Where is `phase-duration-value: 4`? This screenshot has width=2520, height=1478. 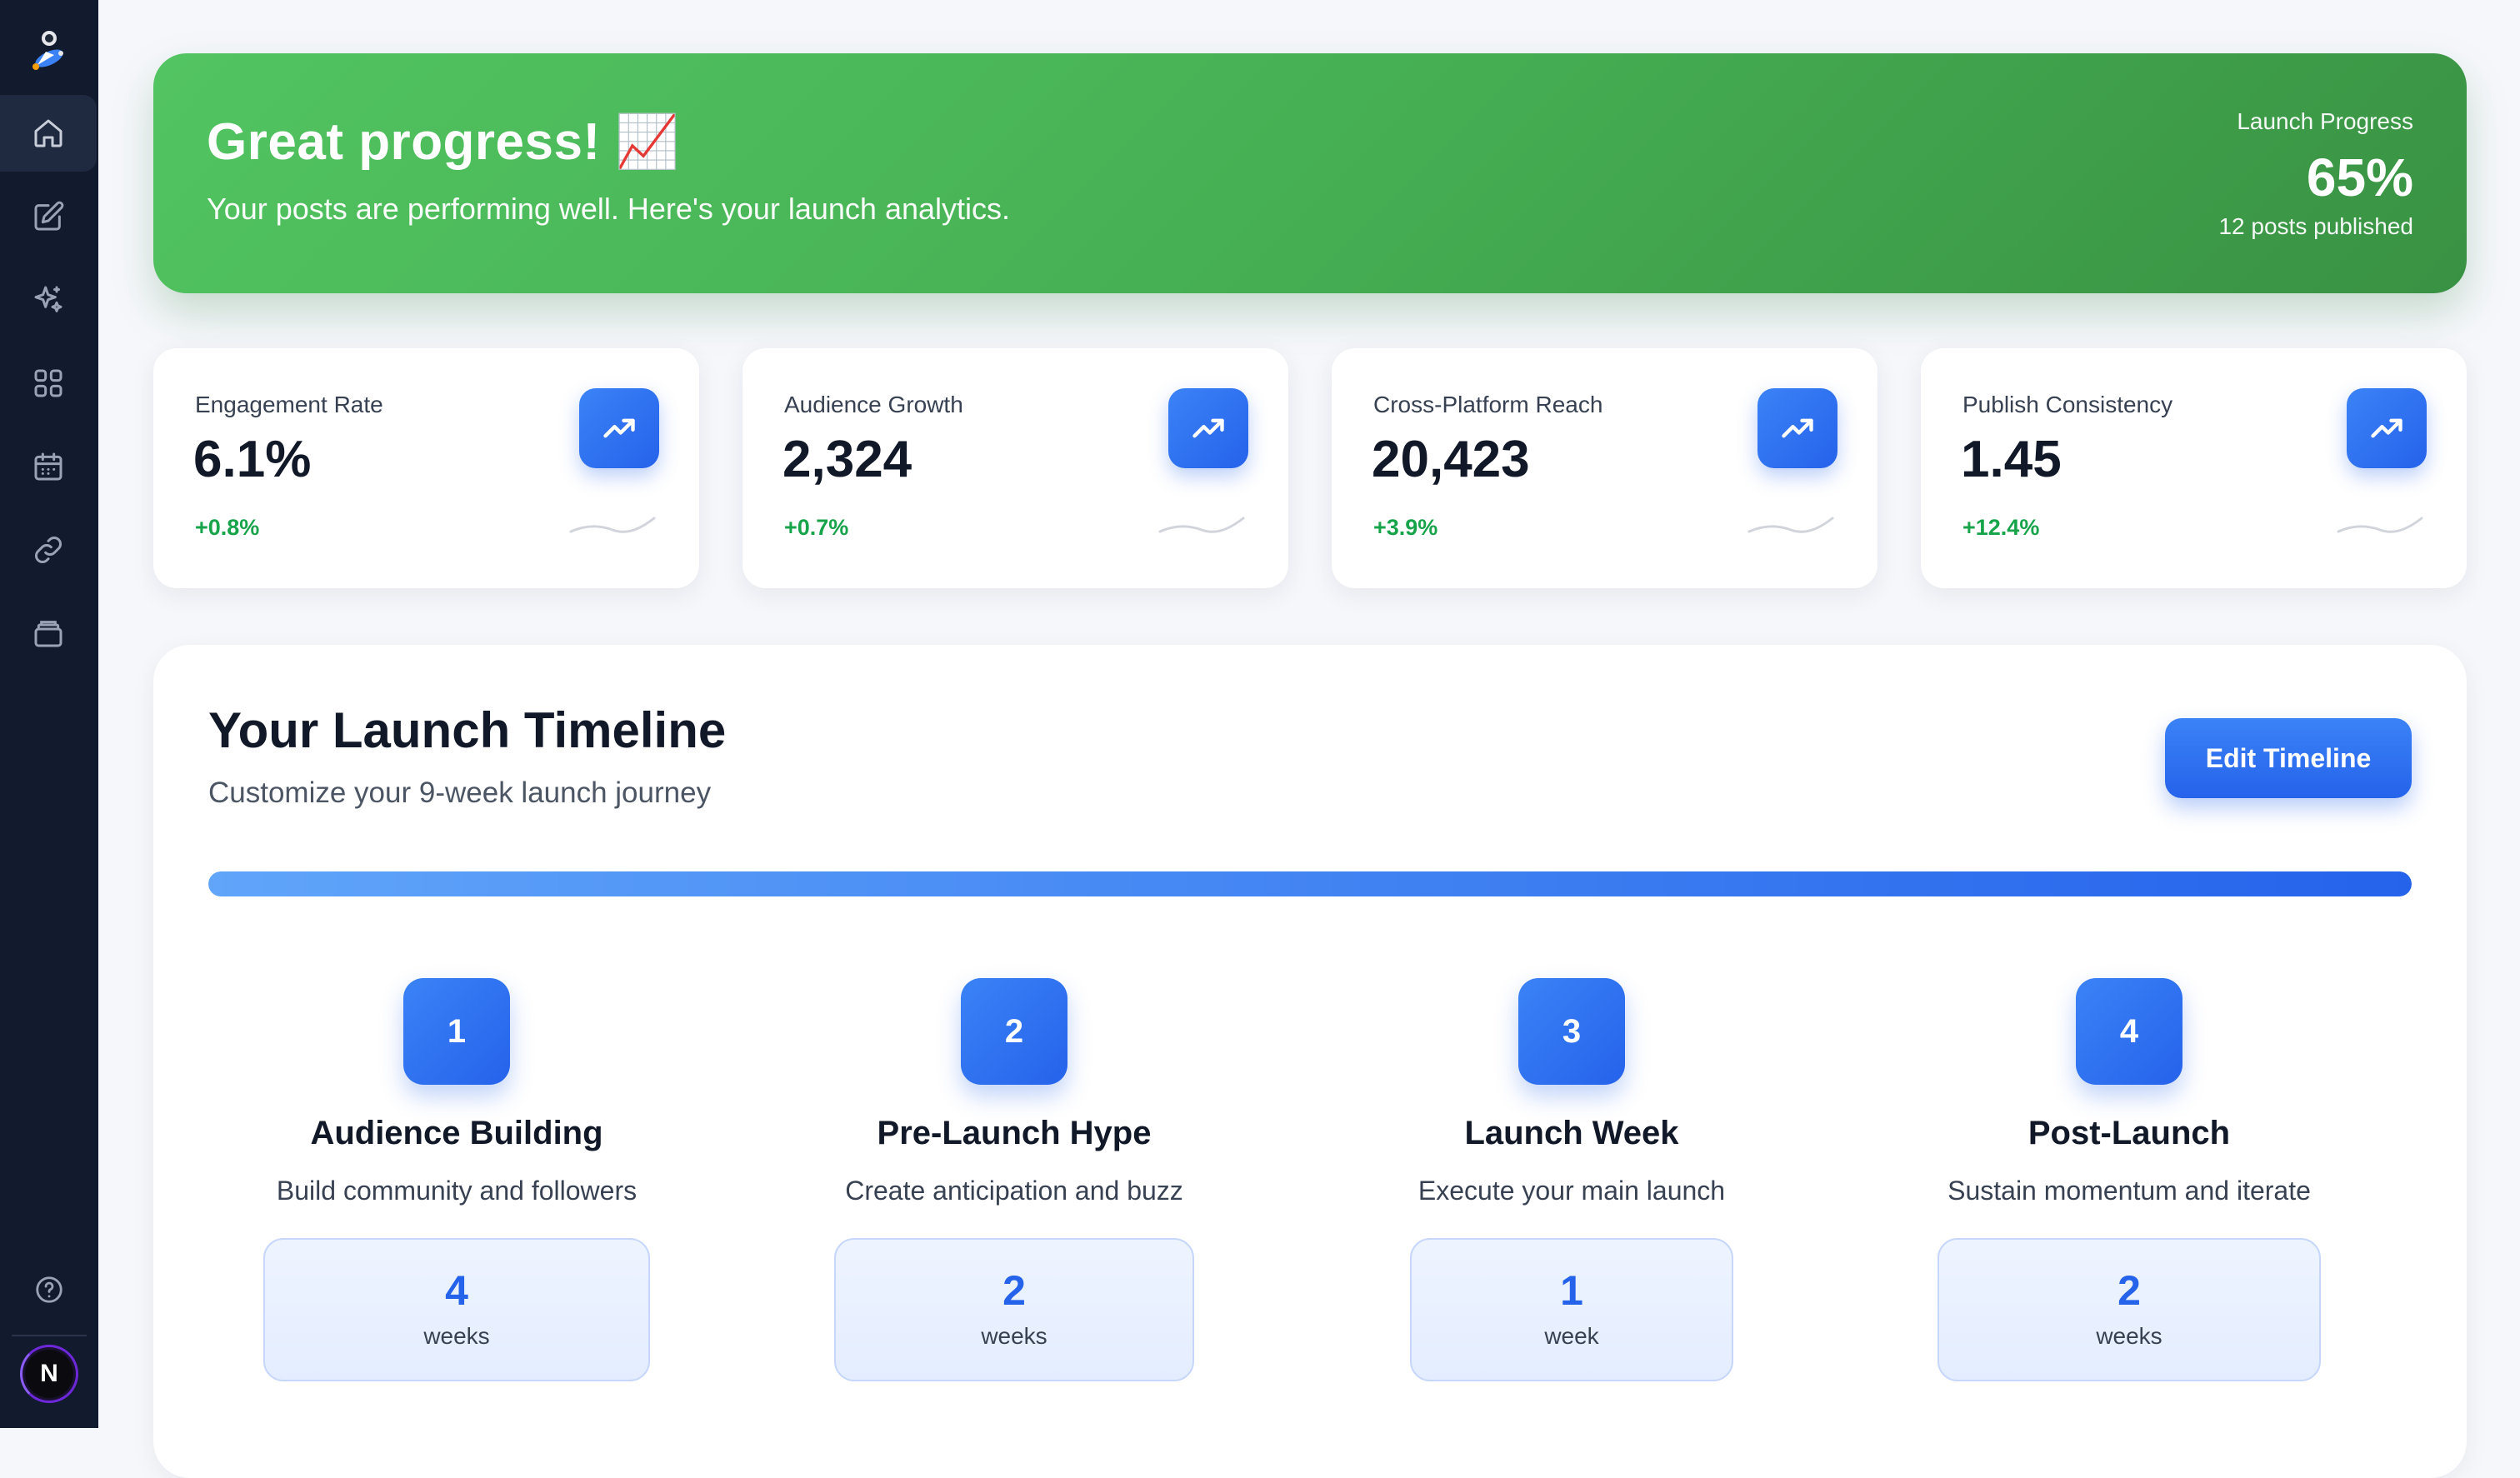 phase-duration-value: 4 is located at coordinates (456, 1291).